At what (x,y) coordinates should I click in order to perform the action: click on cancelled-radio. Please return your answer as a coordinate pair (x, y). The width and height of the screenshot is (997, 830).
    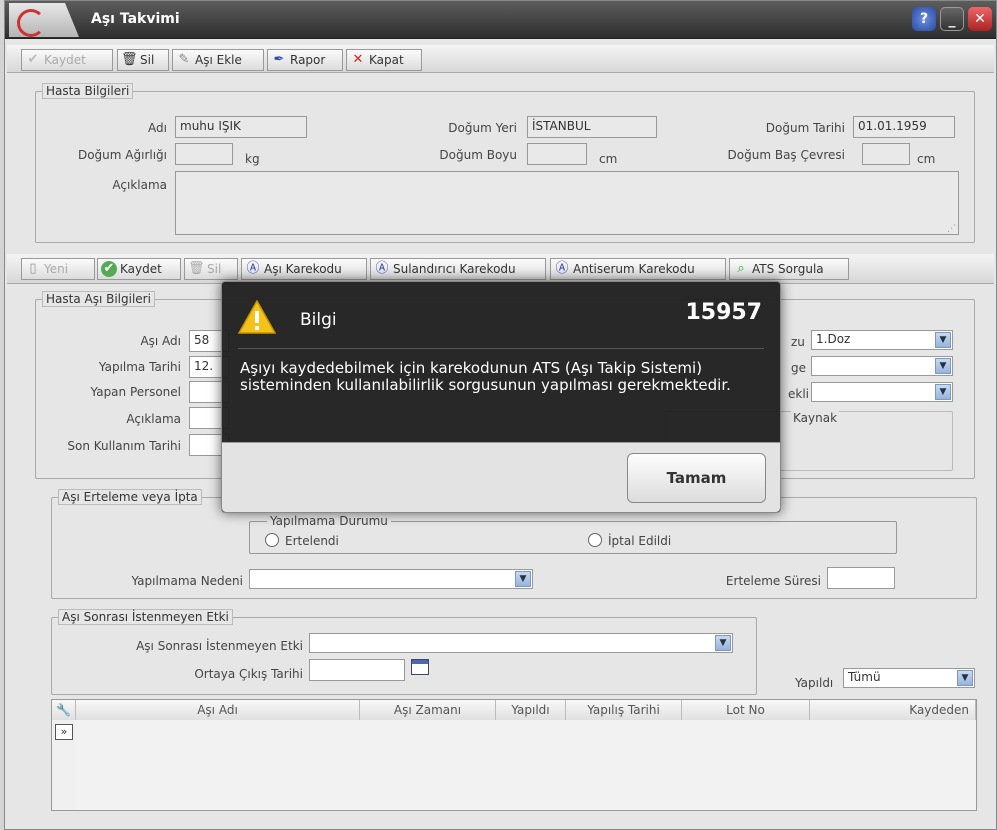
    Looking at the image, I should click on (595, 540).